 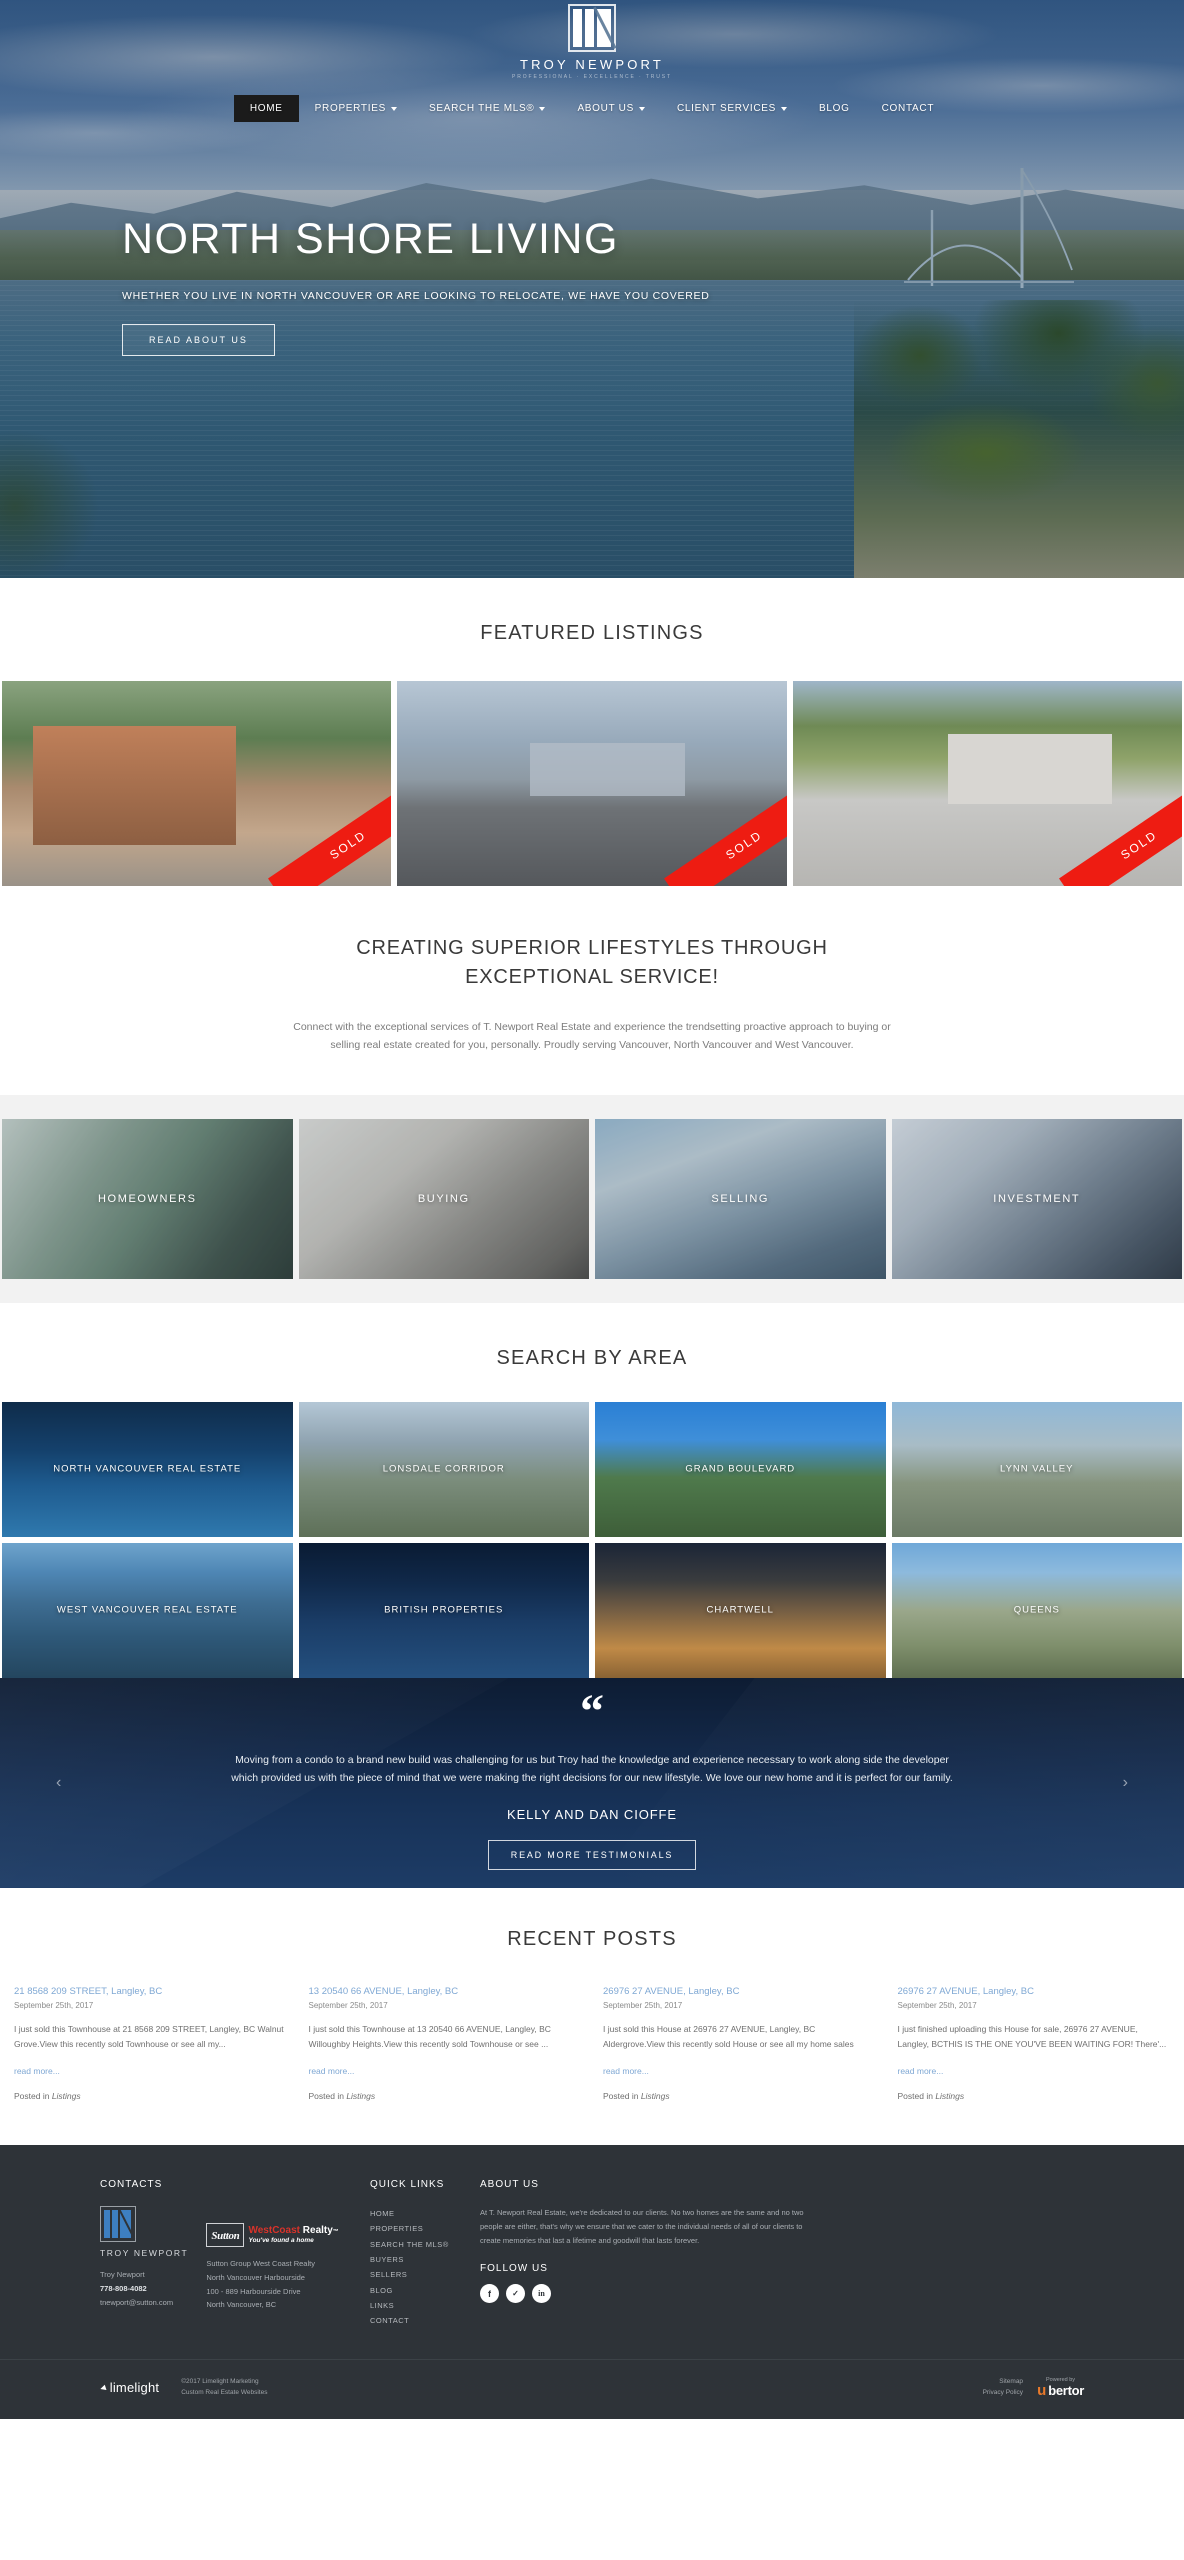 I want to click on category-tile-buying: BUYING, so click(x=443, y=1198).